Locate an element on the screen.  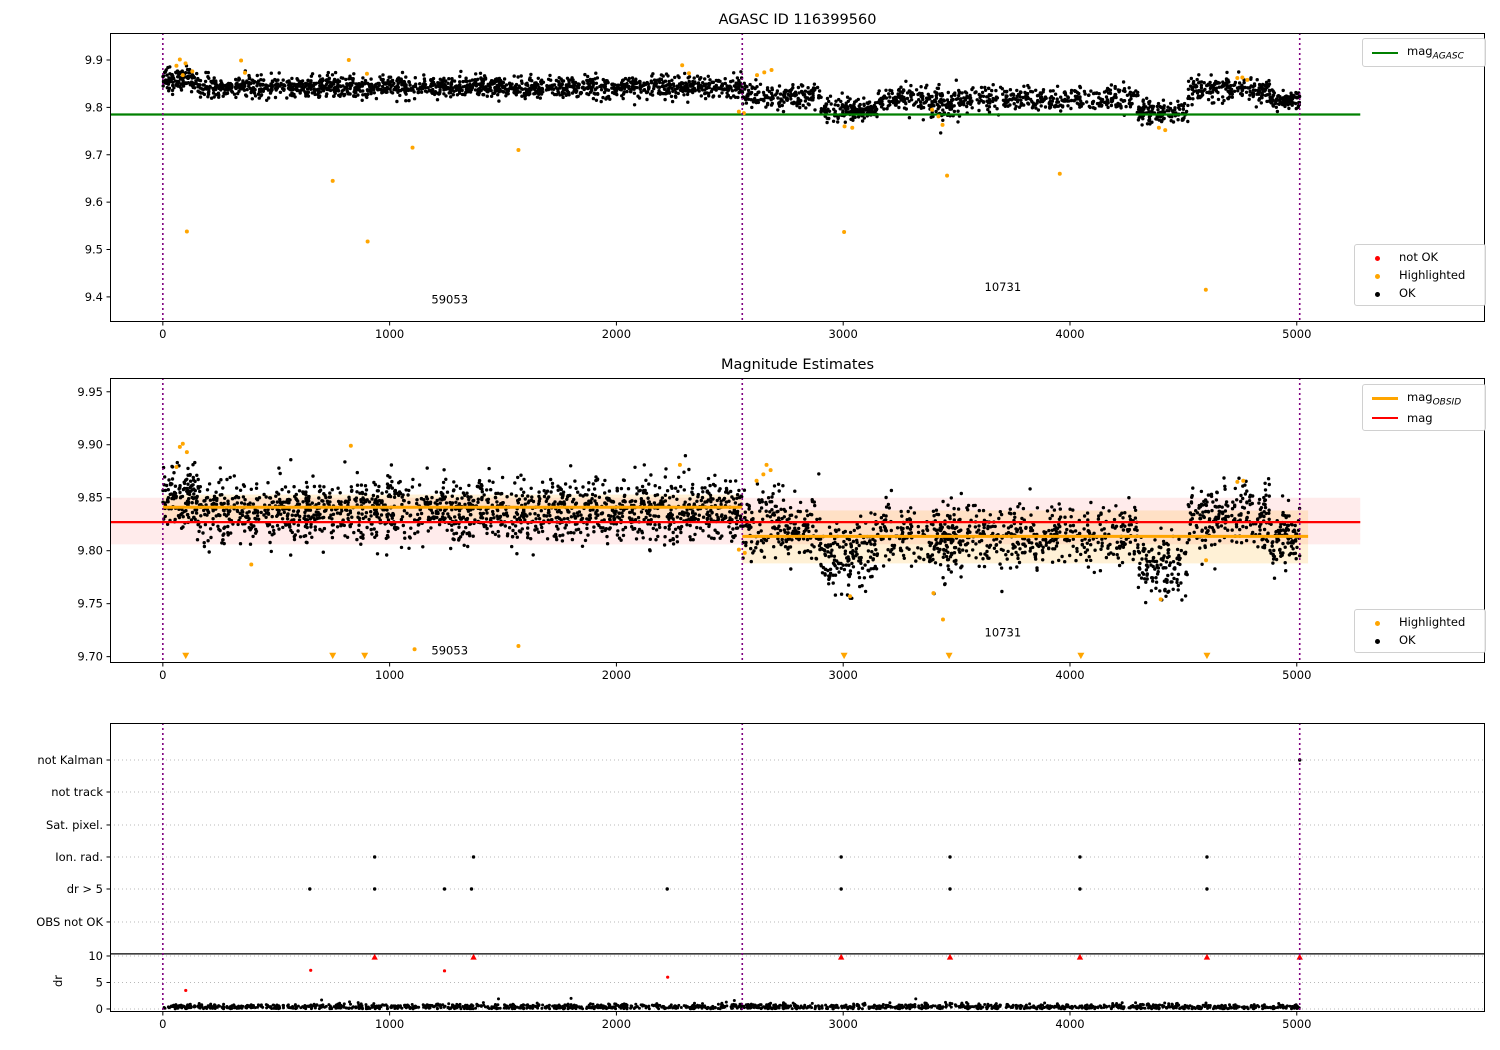
red-dot-swatch is located at coordinates (1377, 257).